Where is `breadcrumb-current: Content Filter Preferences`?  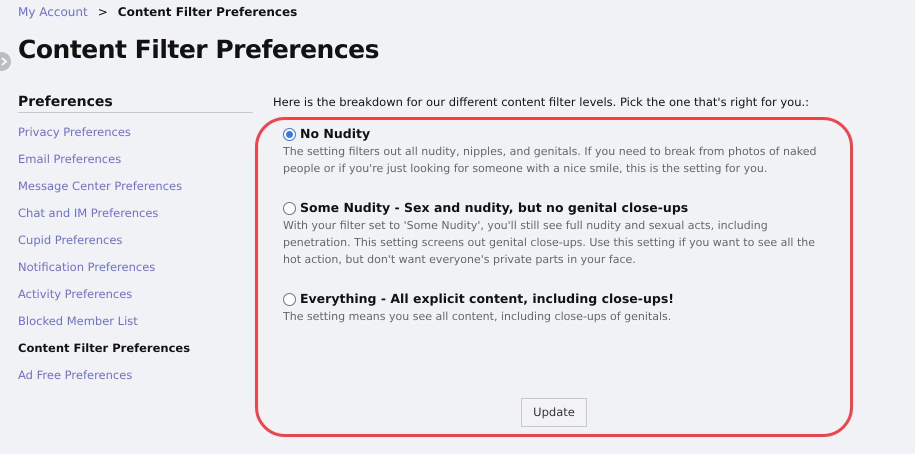 breadcrumb-current: Content Filter Preferences is located at coordinates (208, 12).